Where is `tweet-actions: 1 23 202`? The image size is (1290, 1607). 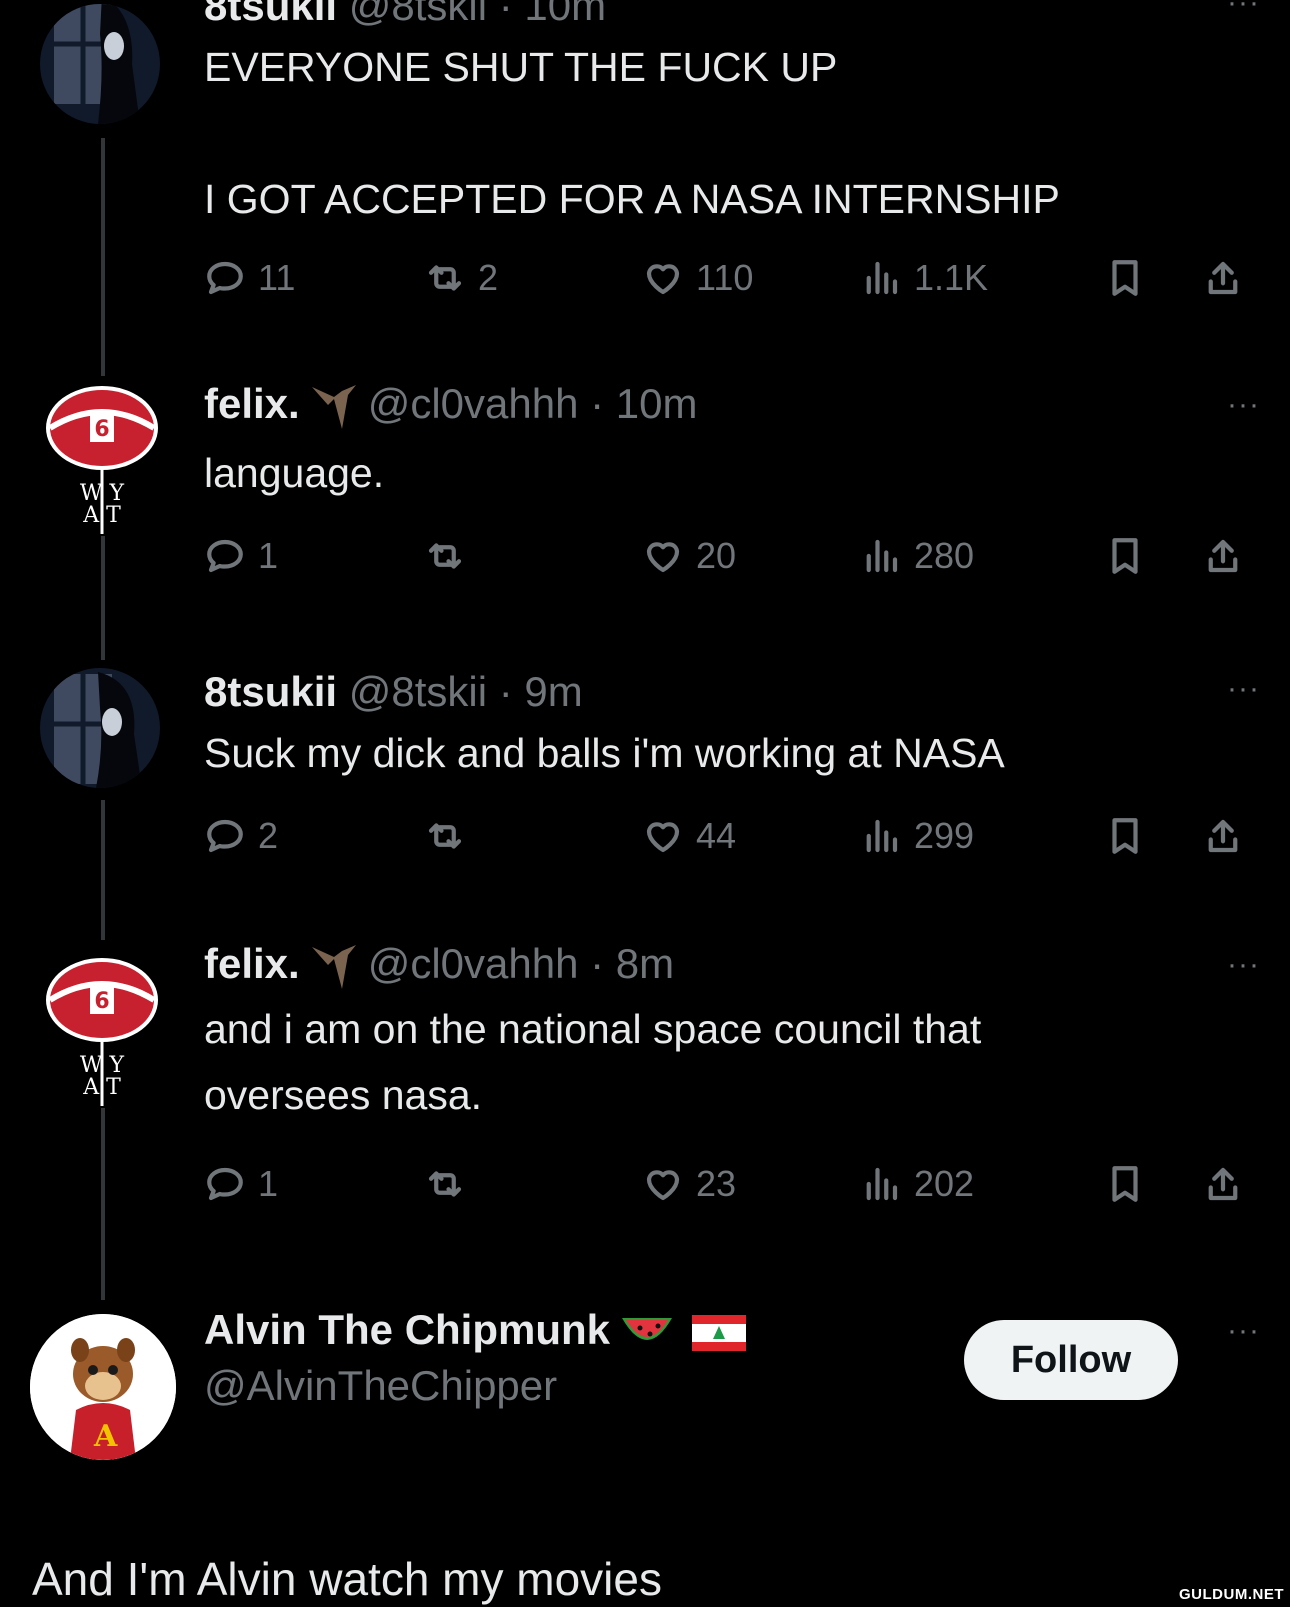
tweet-actions: 1 23 202 is located at coordinates (645, 1184).